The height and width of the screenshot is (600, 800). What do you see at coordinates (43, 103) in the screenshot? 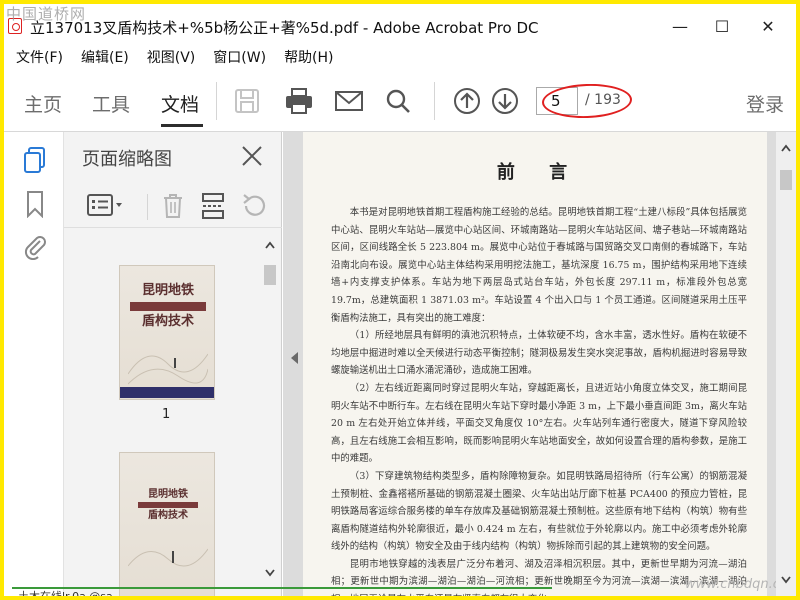
I see `tab-home: 主页` at bounding box center [43, 103].